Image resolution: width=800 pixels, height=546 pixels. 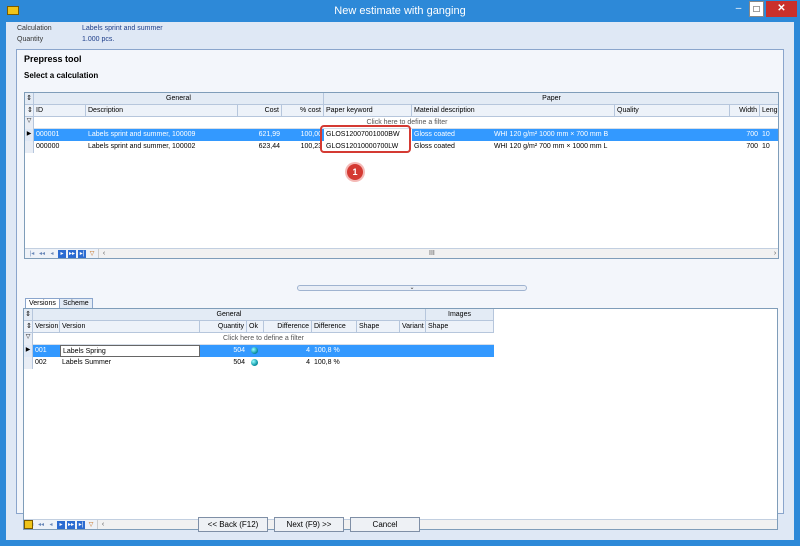 I want to click on panel-subtitle: Select a calculation, so click(x=61, y=75).